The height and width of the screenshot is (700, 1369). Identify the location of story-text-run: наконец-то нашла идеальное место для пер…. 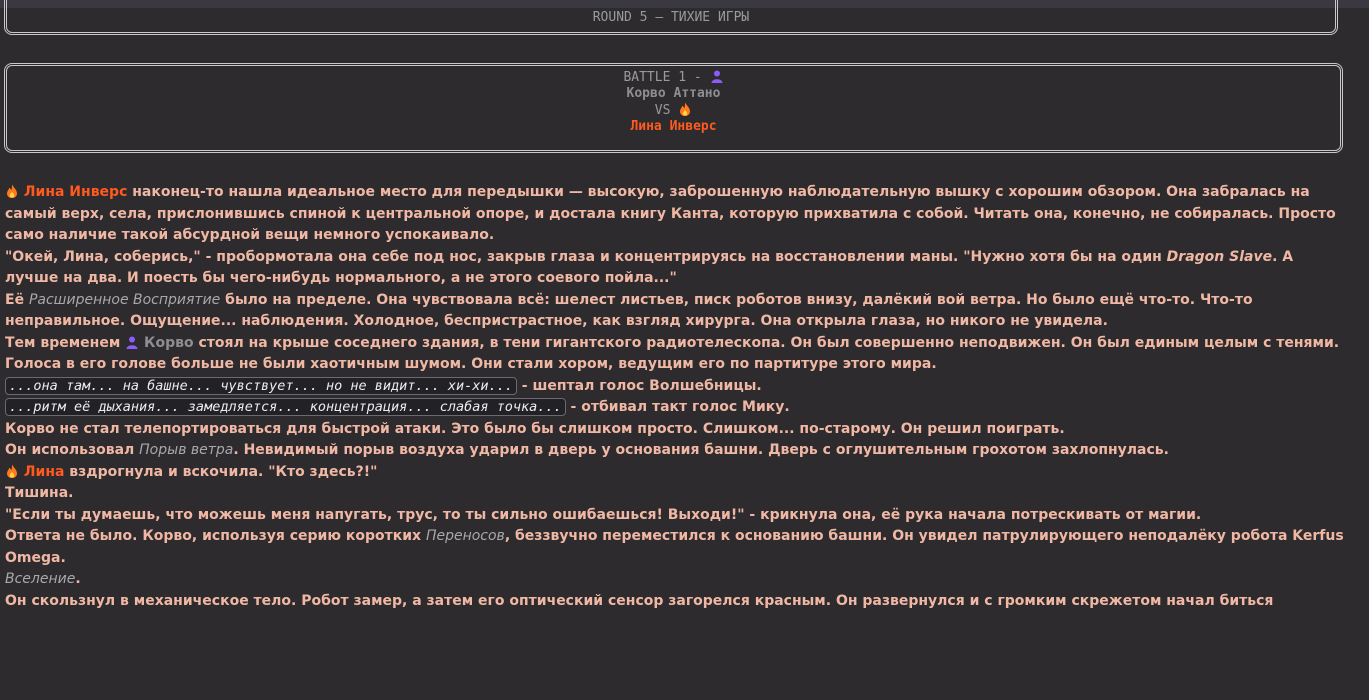
(670, 213).